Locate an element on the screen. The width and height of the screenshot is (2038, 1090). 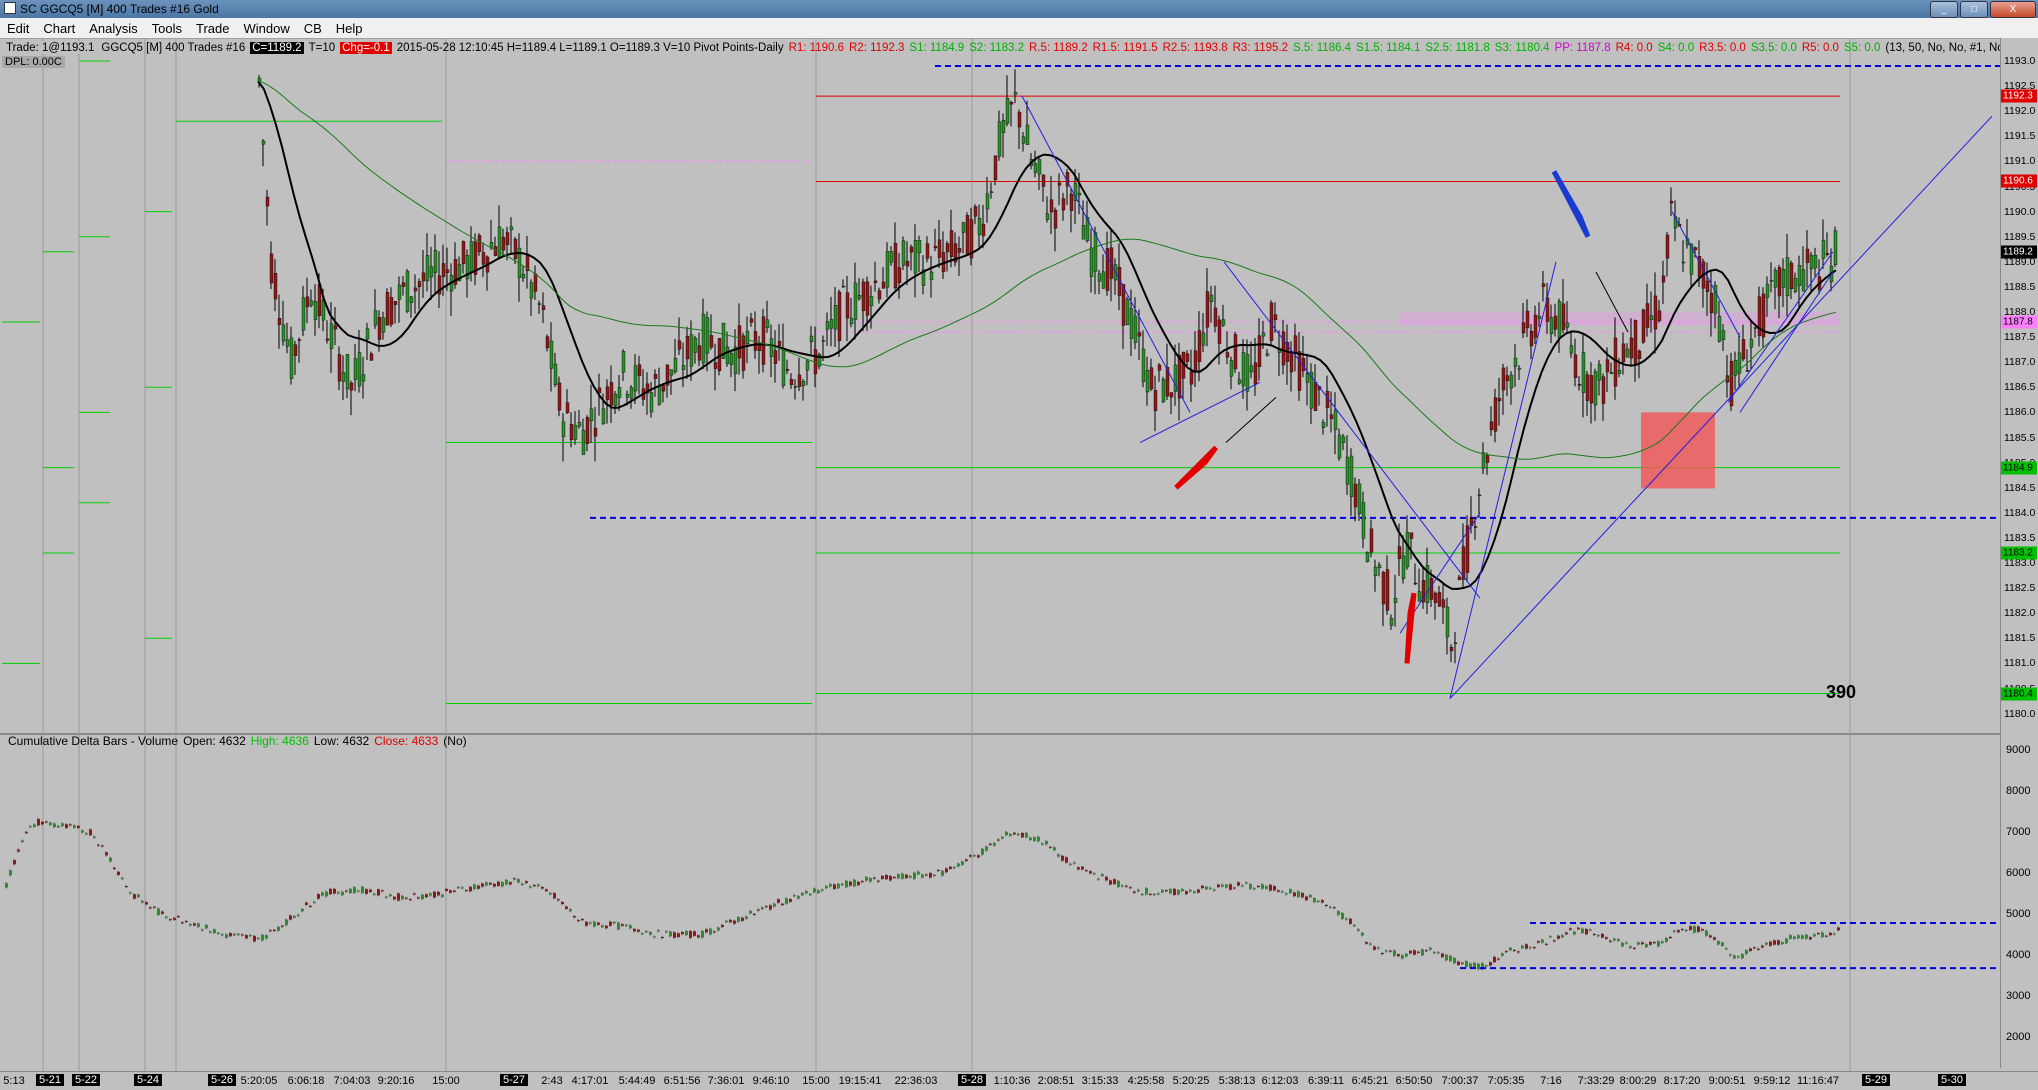
price-tick-label: 1183.5 is located at coordinates (2020, 537).